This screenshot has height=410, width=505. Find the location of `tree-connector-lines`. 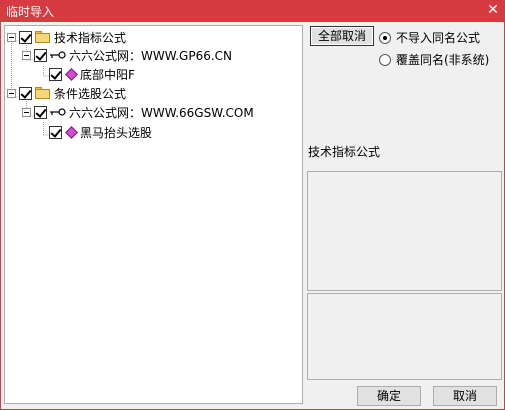

tree-connector-lines is located at coordinates (32, 88).